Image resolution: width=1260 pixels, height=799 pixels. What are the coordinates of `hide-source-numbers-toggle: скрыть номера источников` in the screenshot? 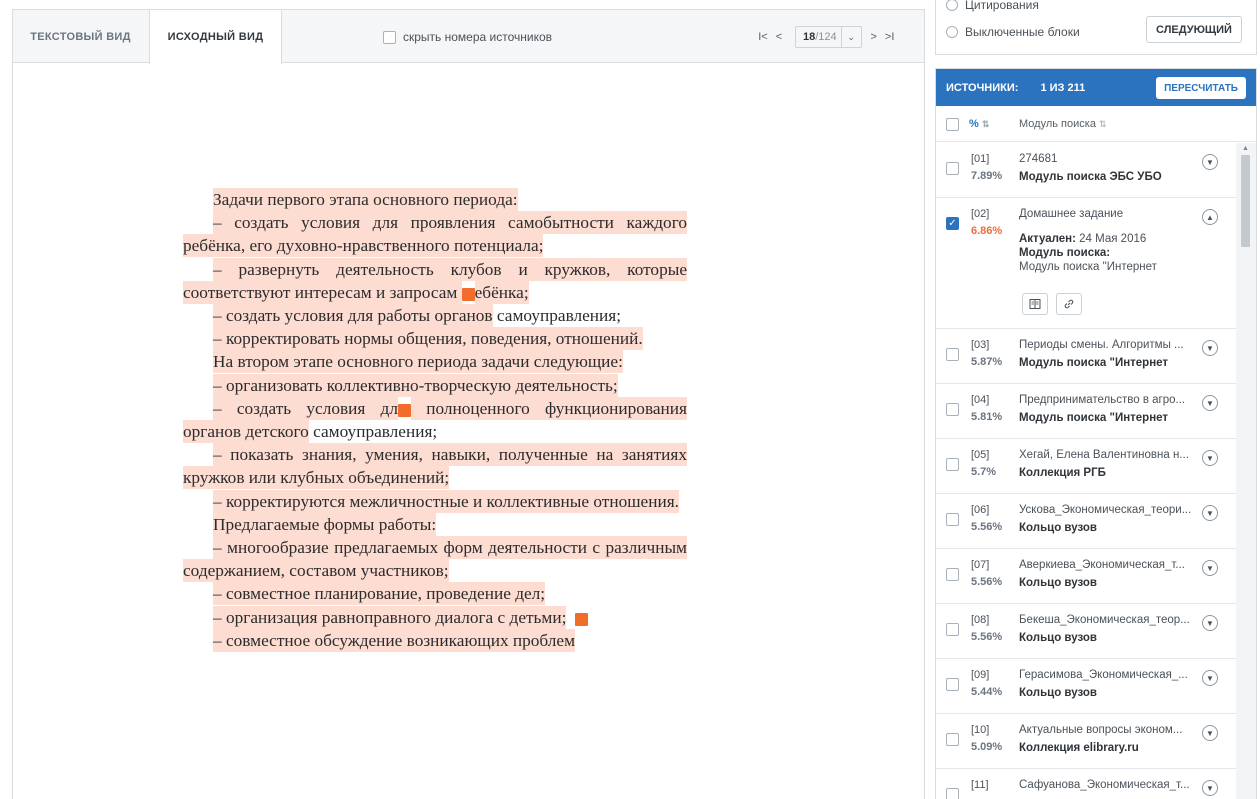 It's located at (467, 37).